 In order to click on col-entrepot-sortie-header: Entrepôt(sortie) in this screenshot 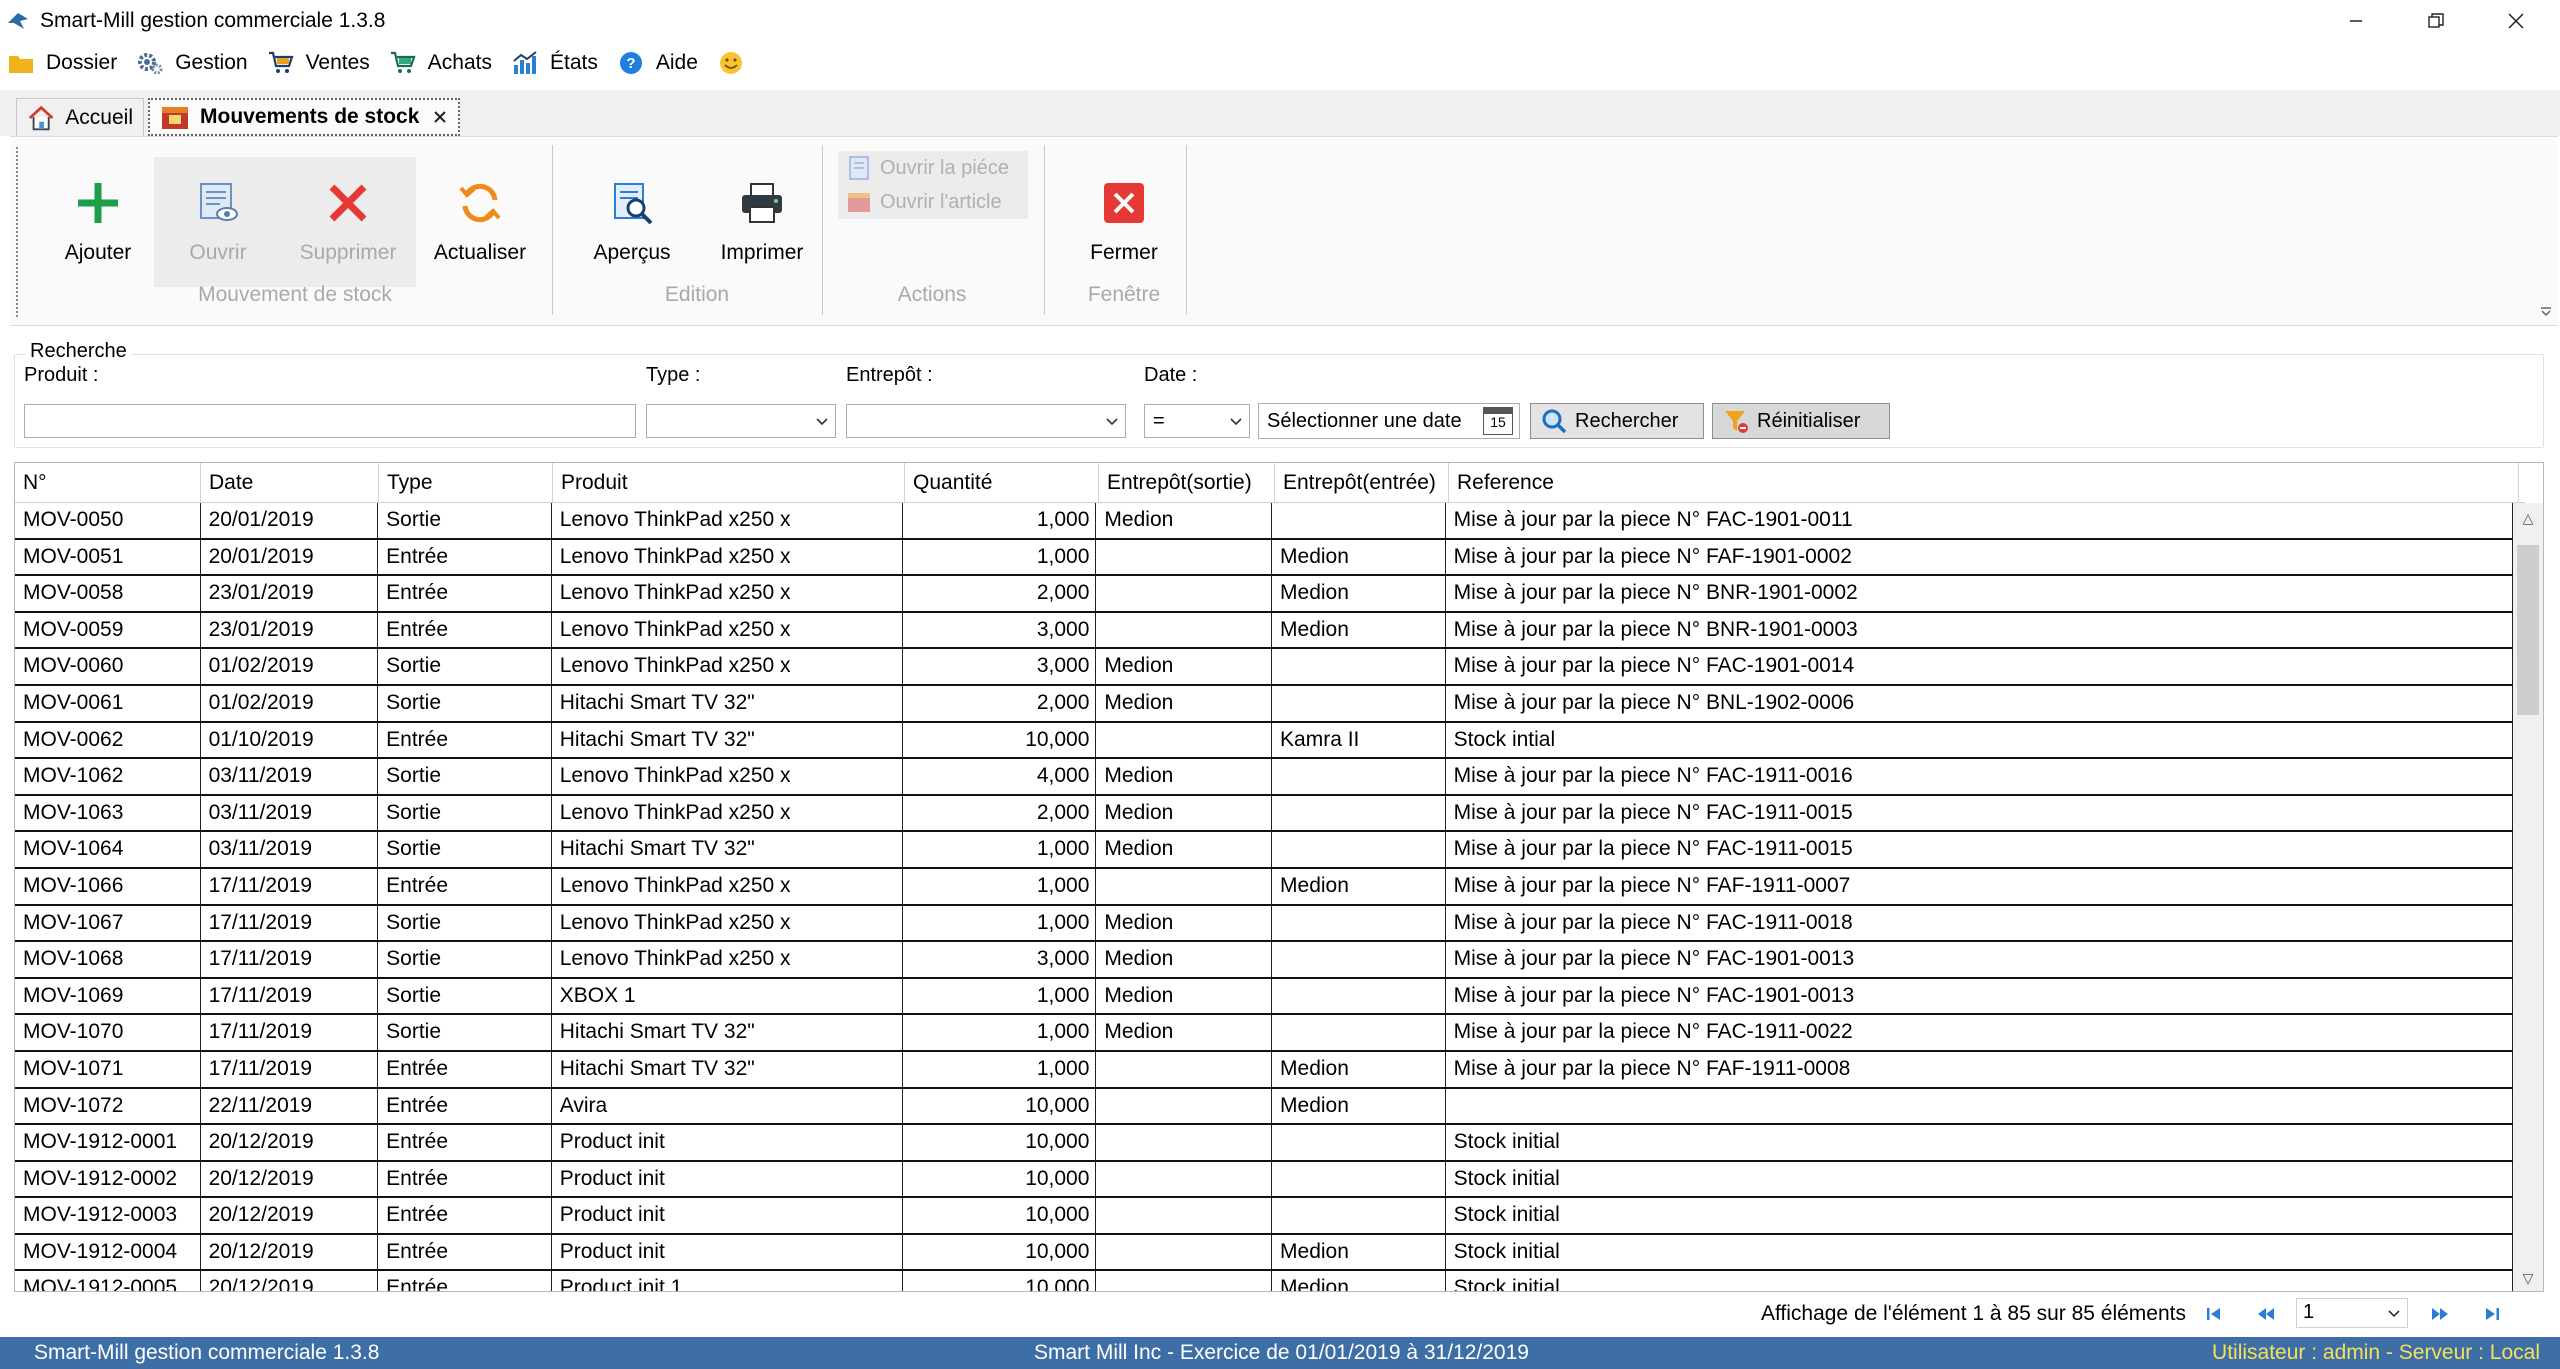, I will do `click(1187, 483)`.